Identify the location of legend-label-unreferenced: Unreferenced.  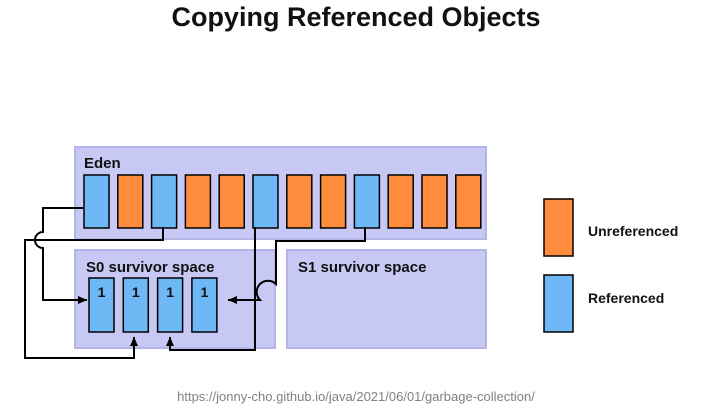
(633, 231).